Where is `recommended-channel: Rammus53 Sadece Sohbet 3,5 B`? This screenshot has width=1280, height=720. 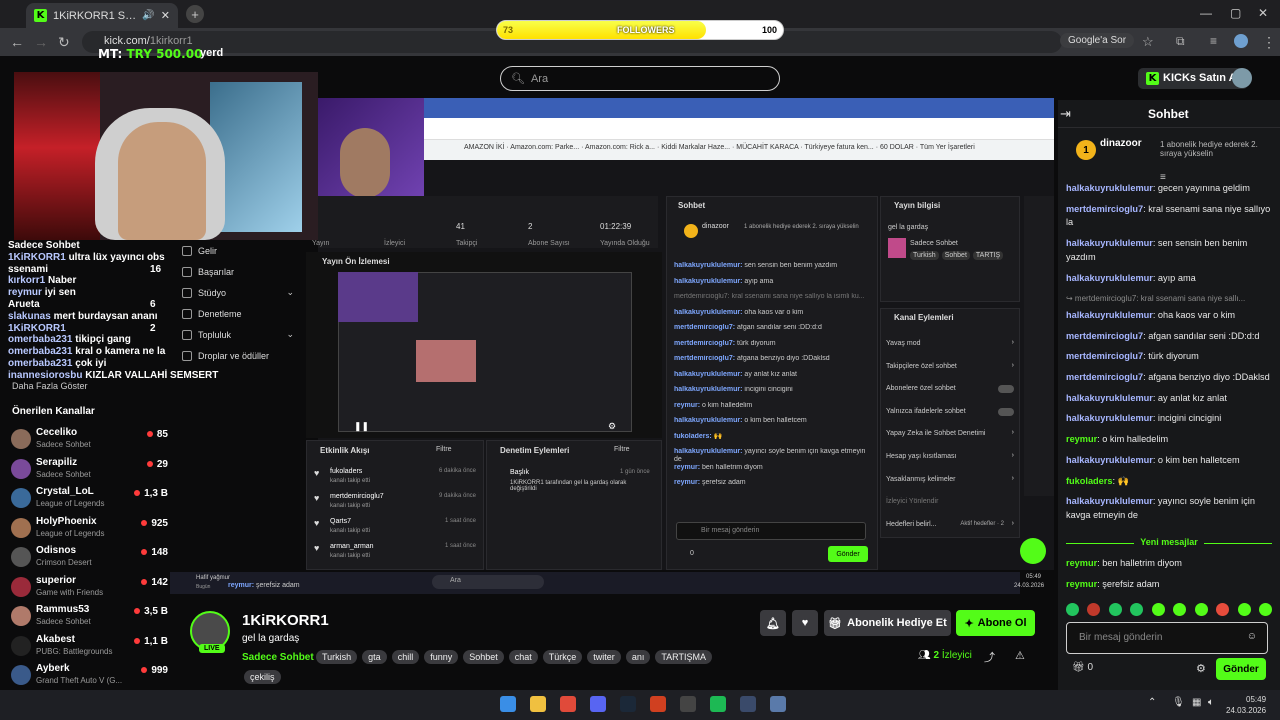 recommended-channel: Rammus53 Sadece Sohbet 3,5 B is located at coordinates (88, 616).